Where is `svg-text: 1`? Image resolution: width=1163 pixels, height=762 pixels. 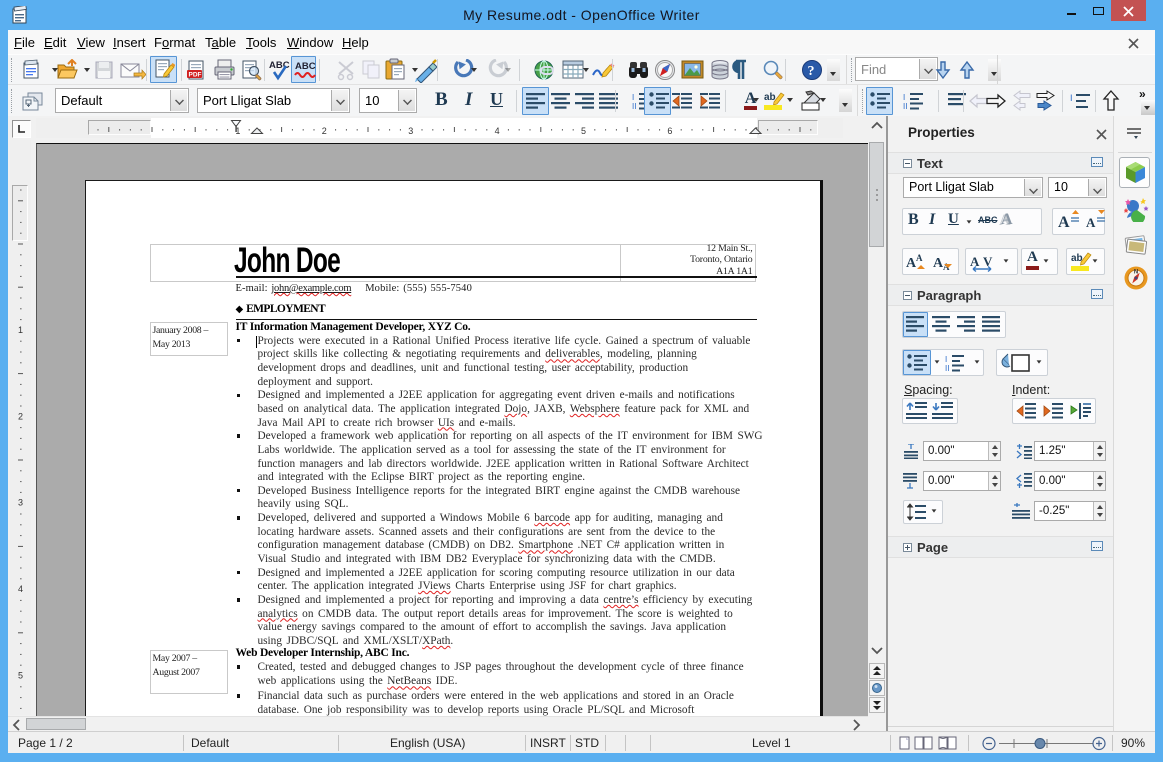
svg-text: 1 is located at coordinates (20, 330).